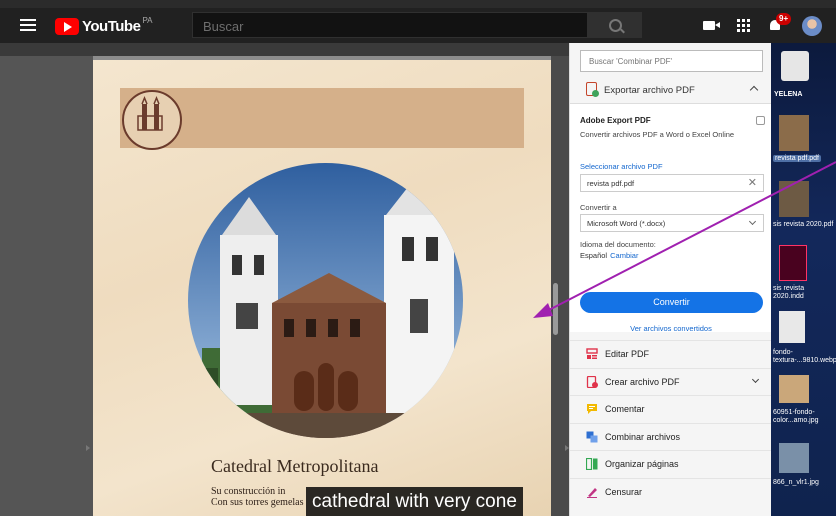  What do you see at coordinates (804, 225) in the screenshot?
I see `desktop-item-label: sis revista 2020.pdf` at bounding box center [804, 225].